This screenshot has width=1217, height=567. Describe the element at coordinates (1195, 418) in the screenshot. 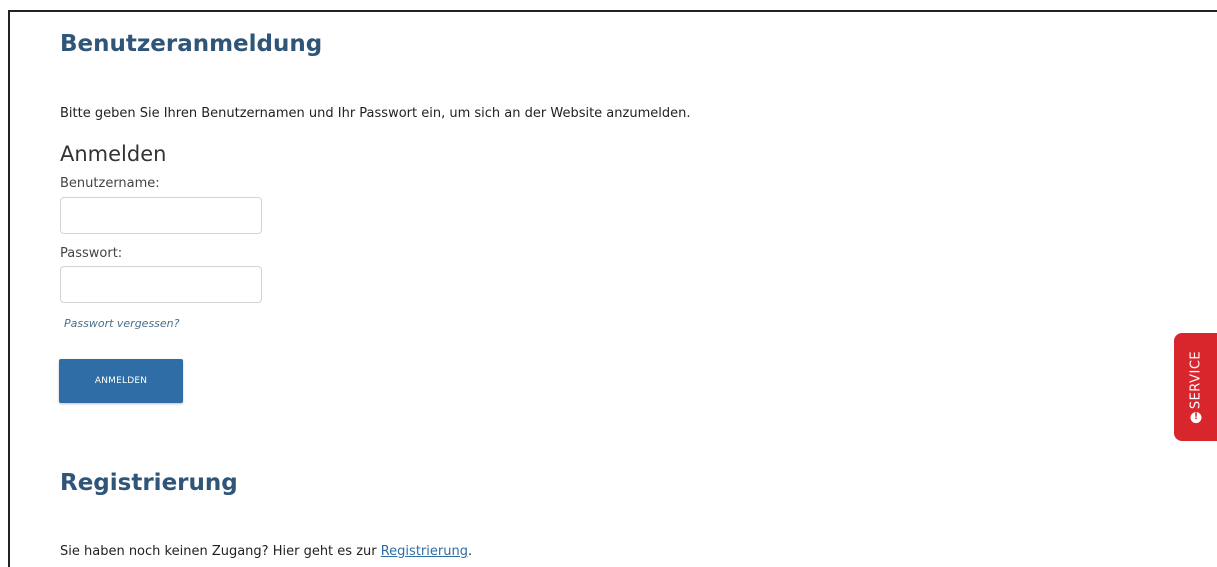

I see `info-icon: !` at that location.